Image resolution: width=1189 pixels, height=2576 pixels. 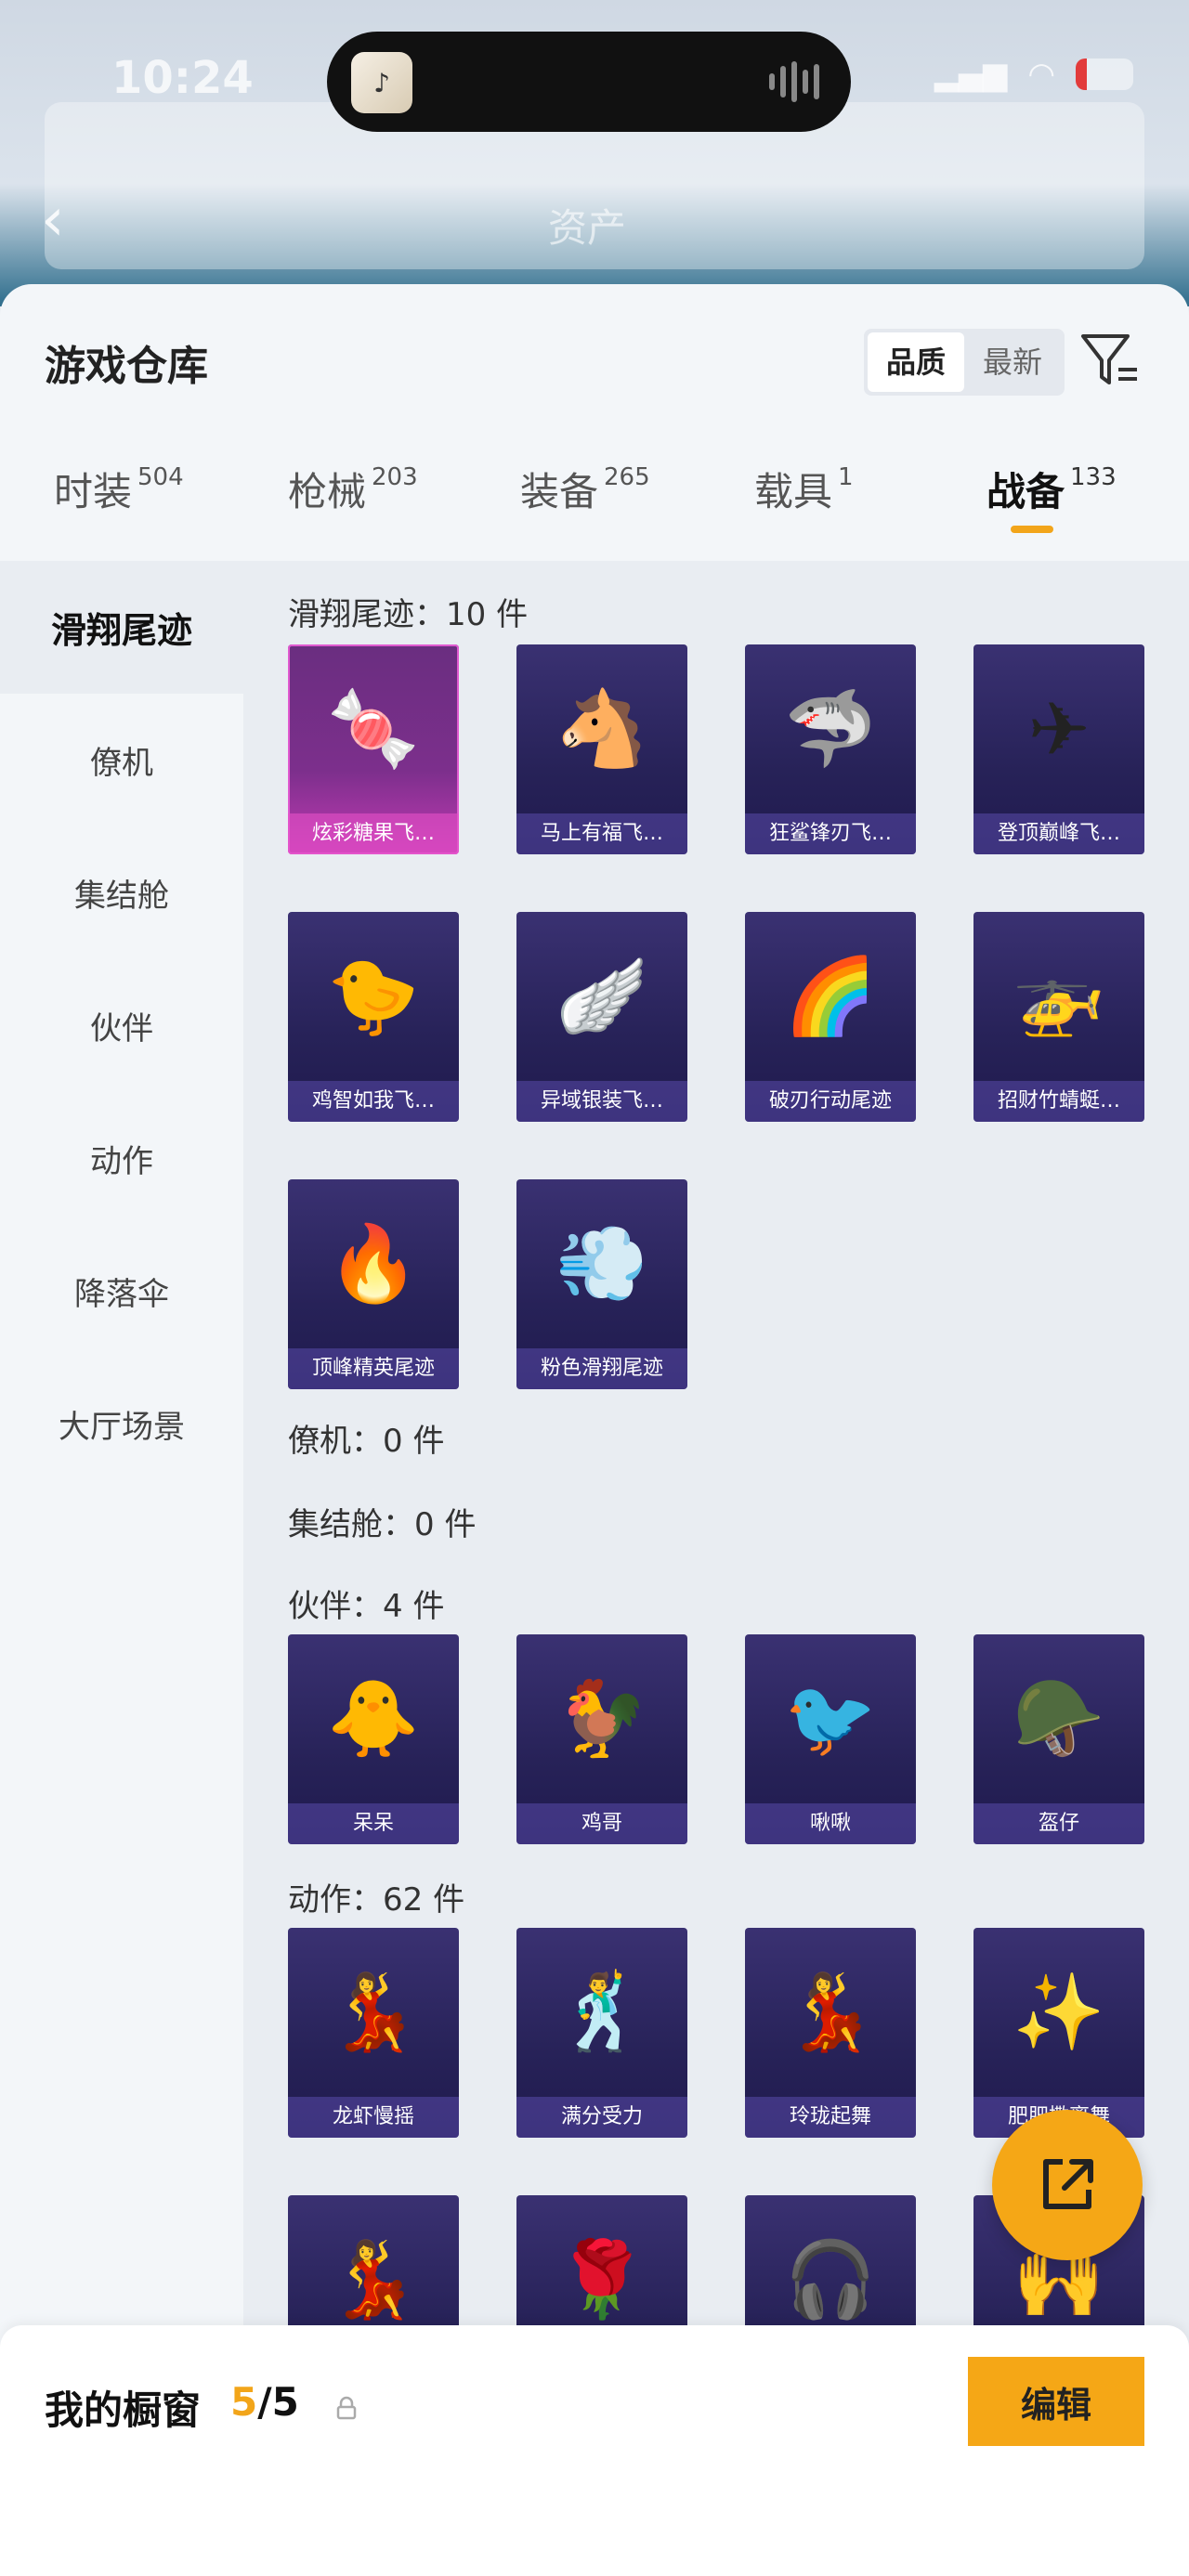 I want to click on section-title-partner: 伙伴：4 件, so click(x=366, y=1606).